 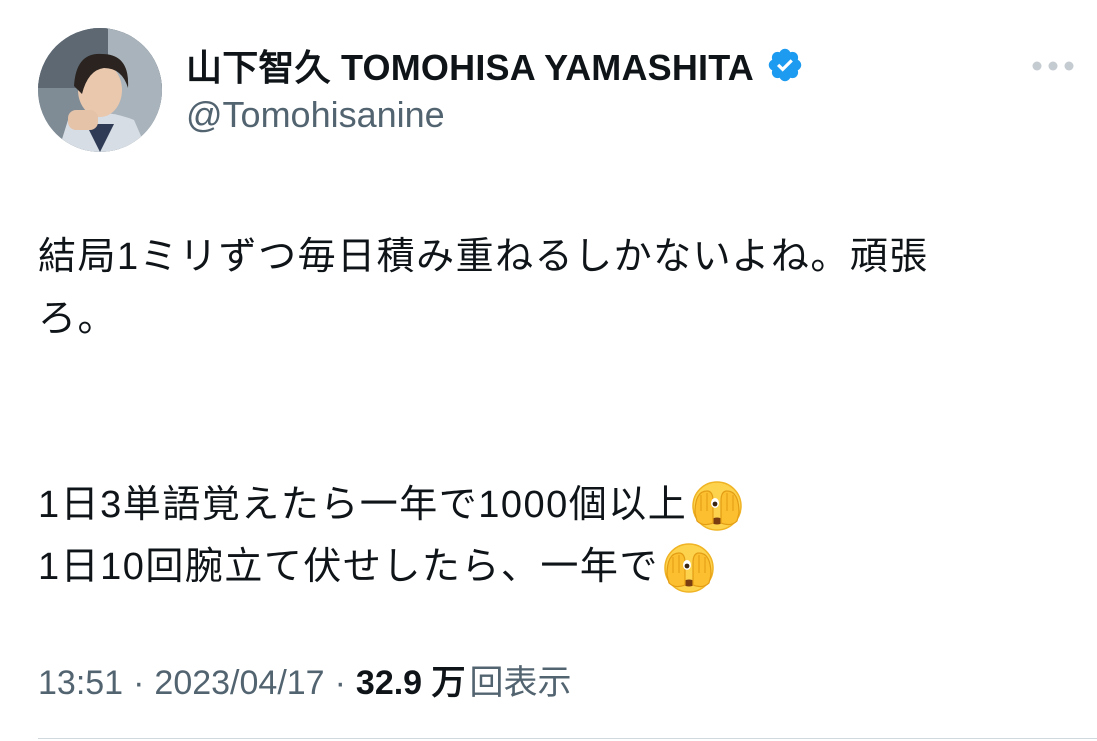 What do you see at coordinates (80, 683) in the screenshot?
I see `tweet-time: 13:51` at bounding box center [80, 683].